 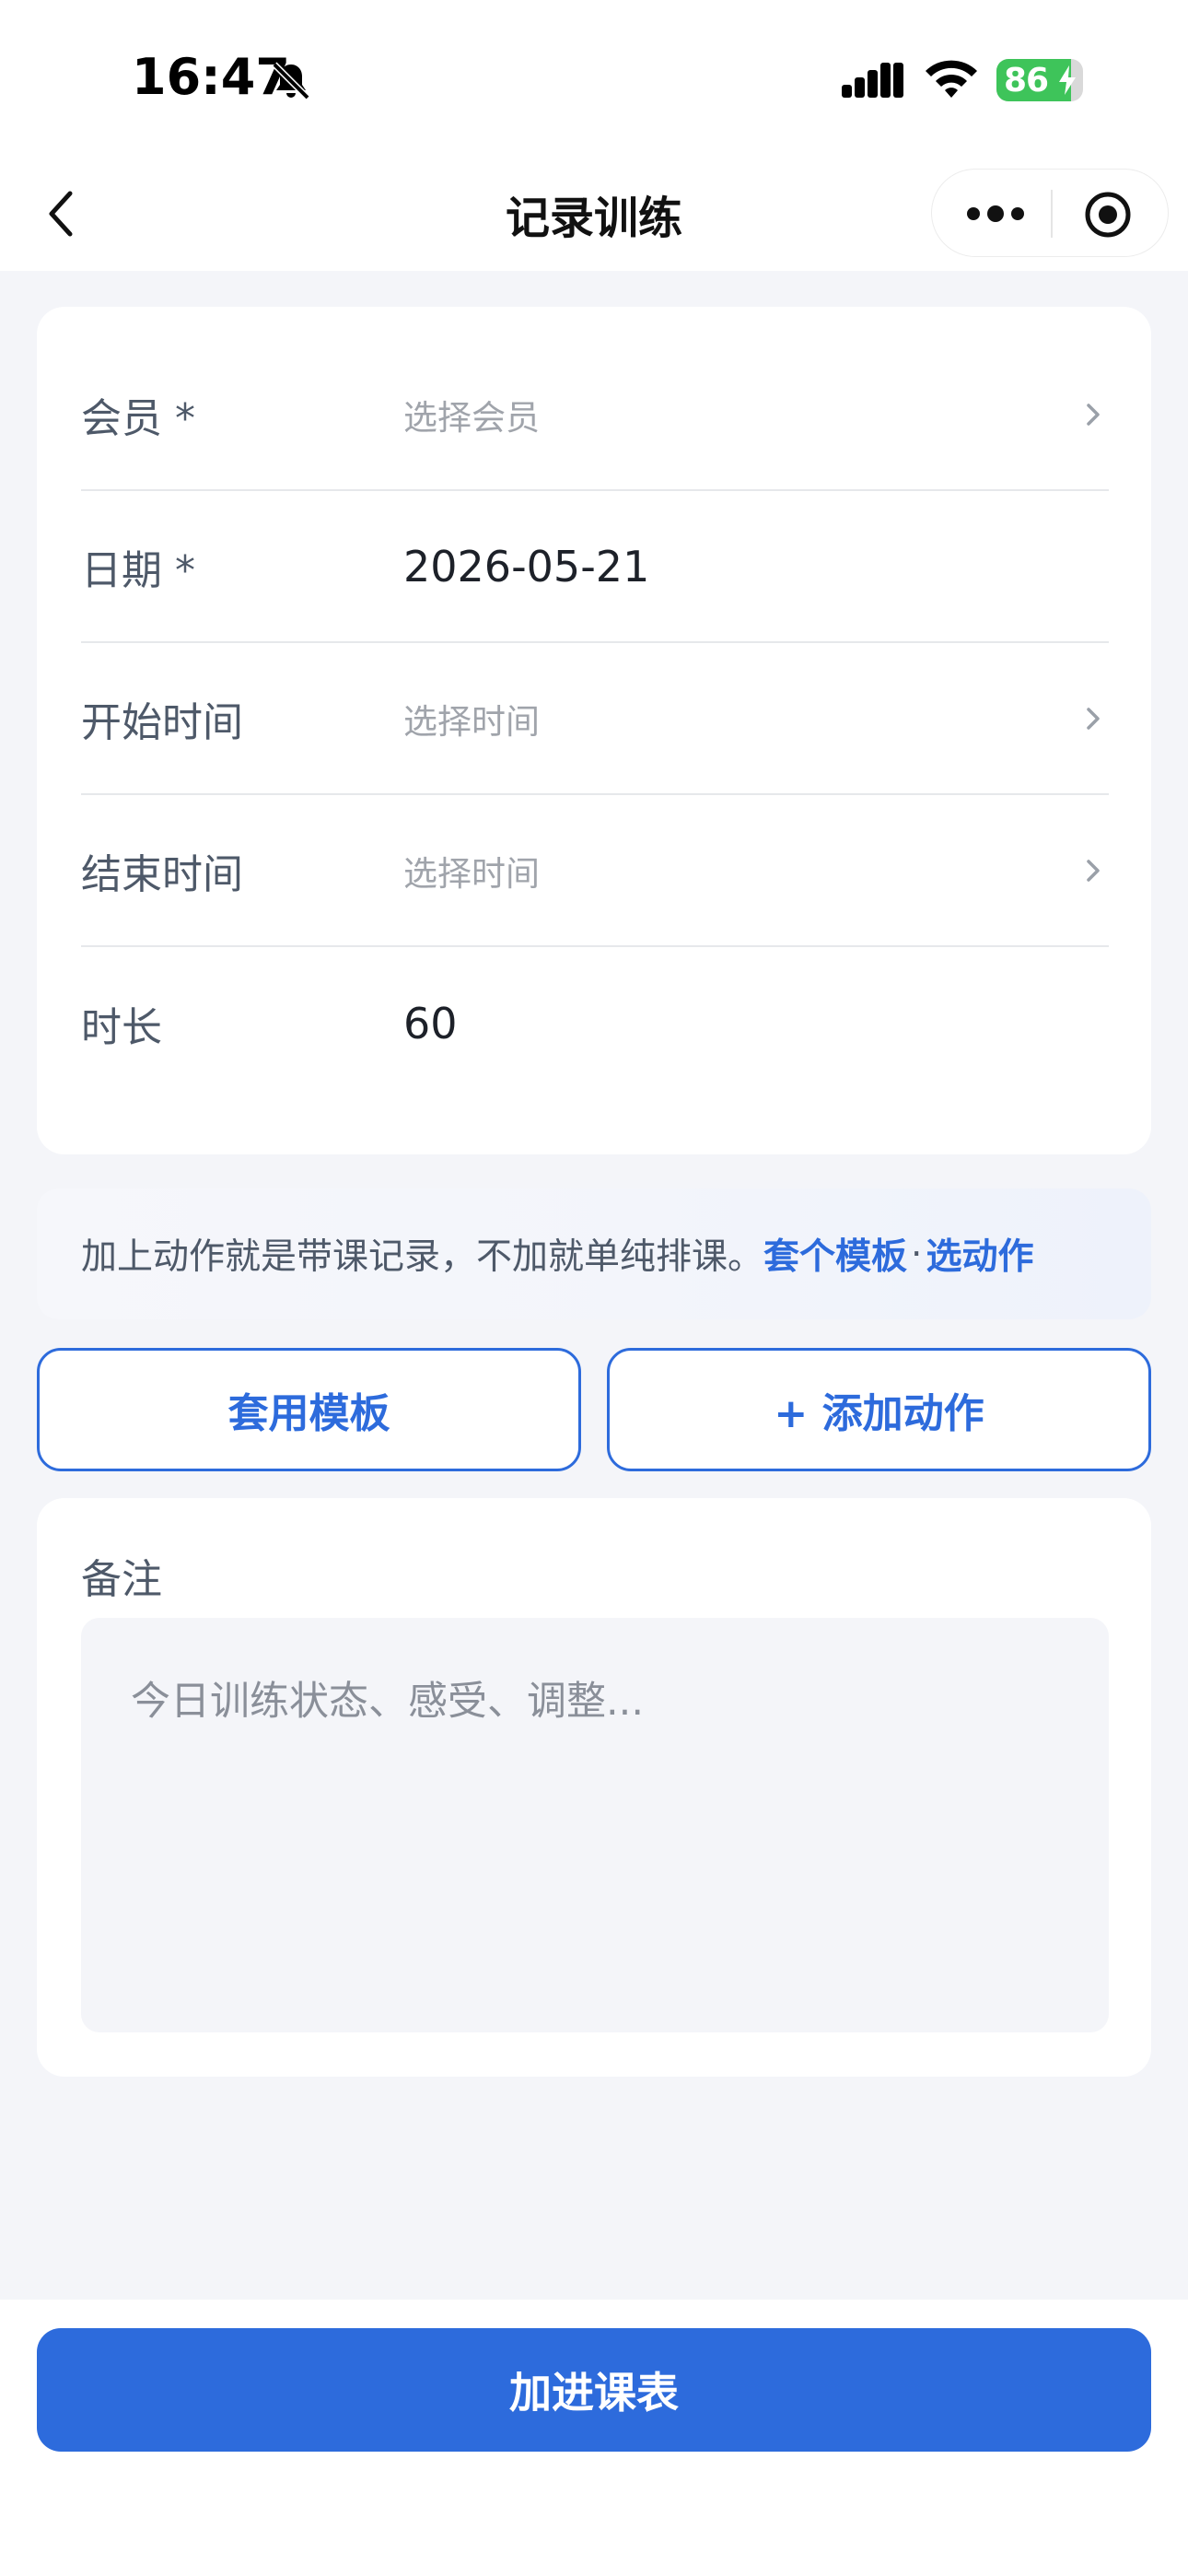 What do you see at coordinates (951, 79) in the screenshot?
I see `wifi-icon` at bounding box center [951, 79].